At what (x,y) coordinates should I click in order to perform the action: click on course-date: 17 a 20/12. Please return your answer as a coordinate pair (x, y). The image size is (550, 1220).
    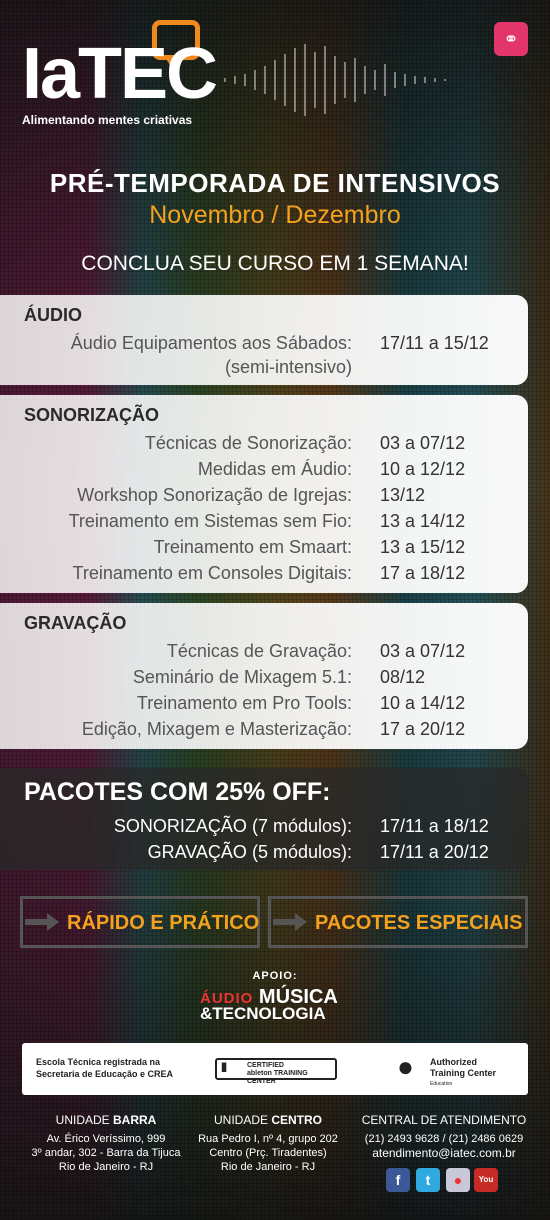
    Looking at the image, I should click on (423, 729).